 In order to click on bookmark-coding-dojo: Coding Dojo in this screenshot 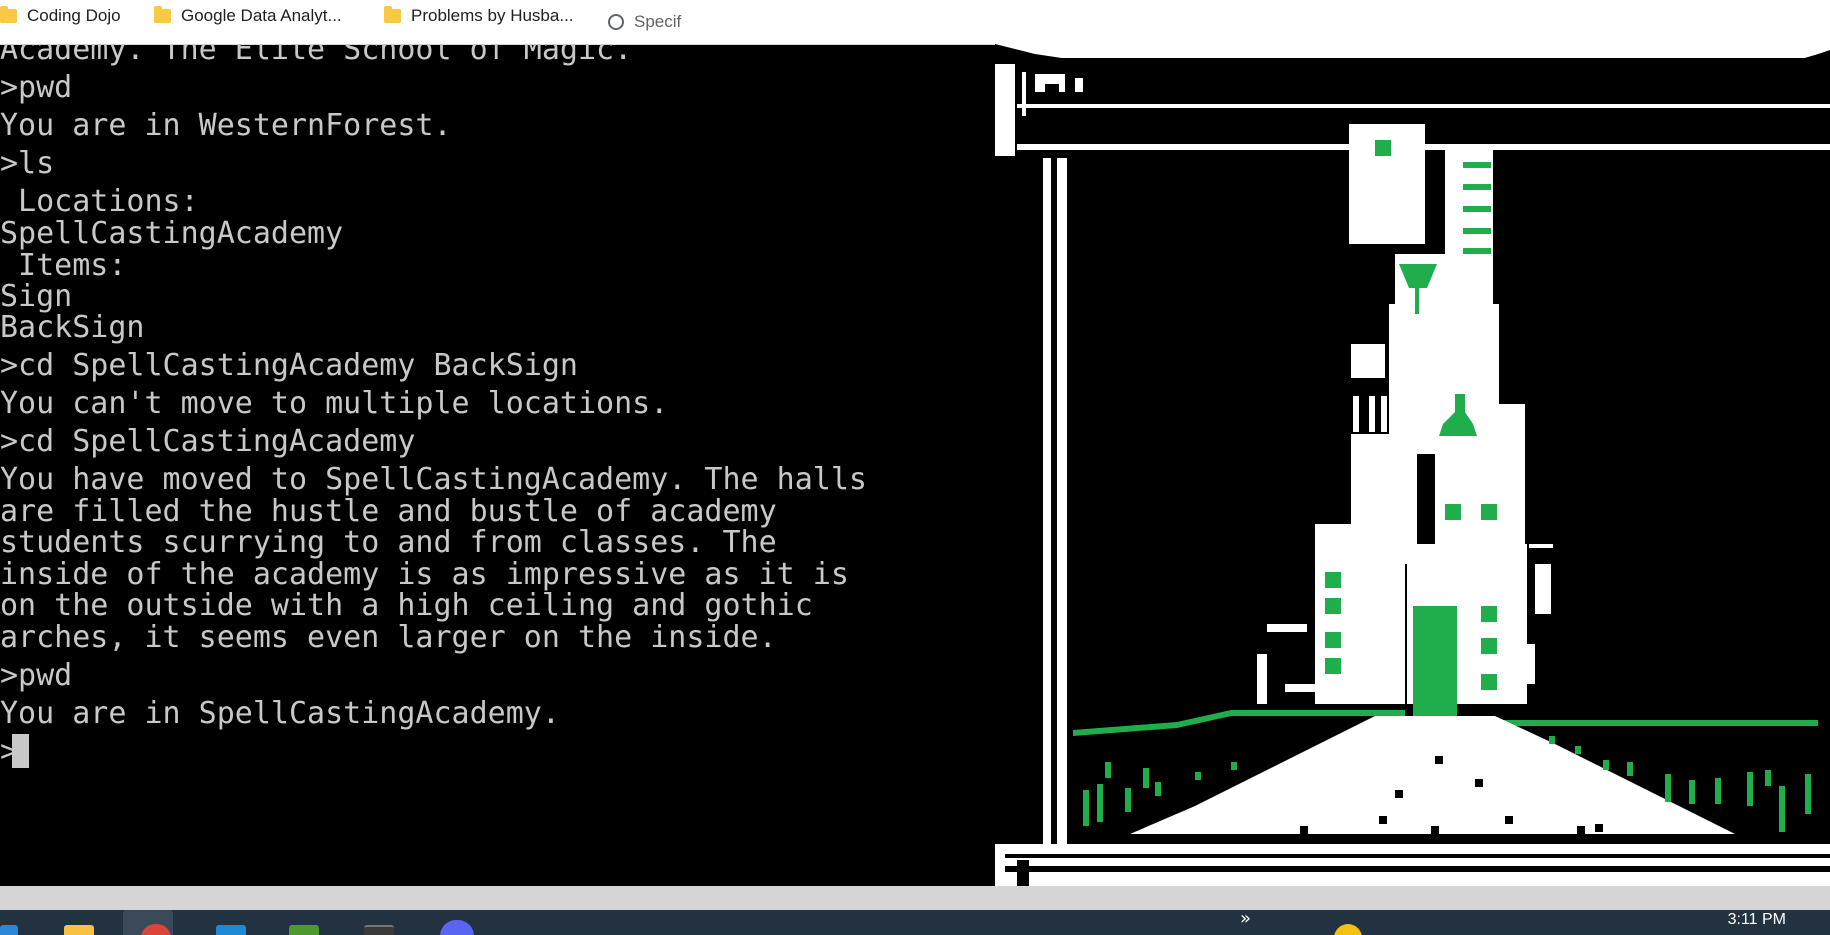, I will do `click(60, 16)`.